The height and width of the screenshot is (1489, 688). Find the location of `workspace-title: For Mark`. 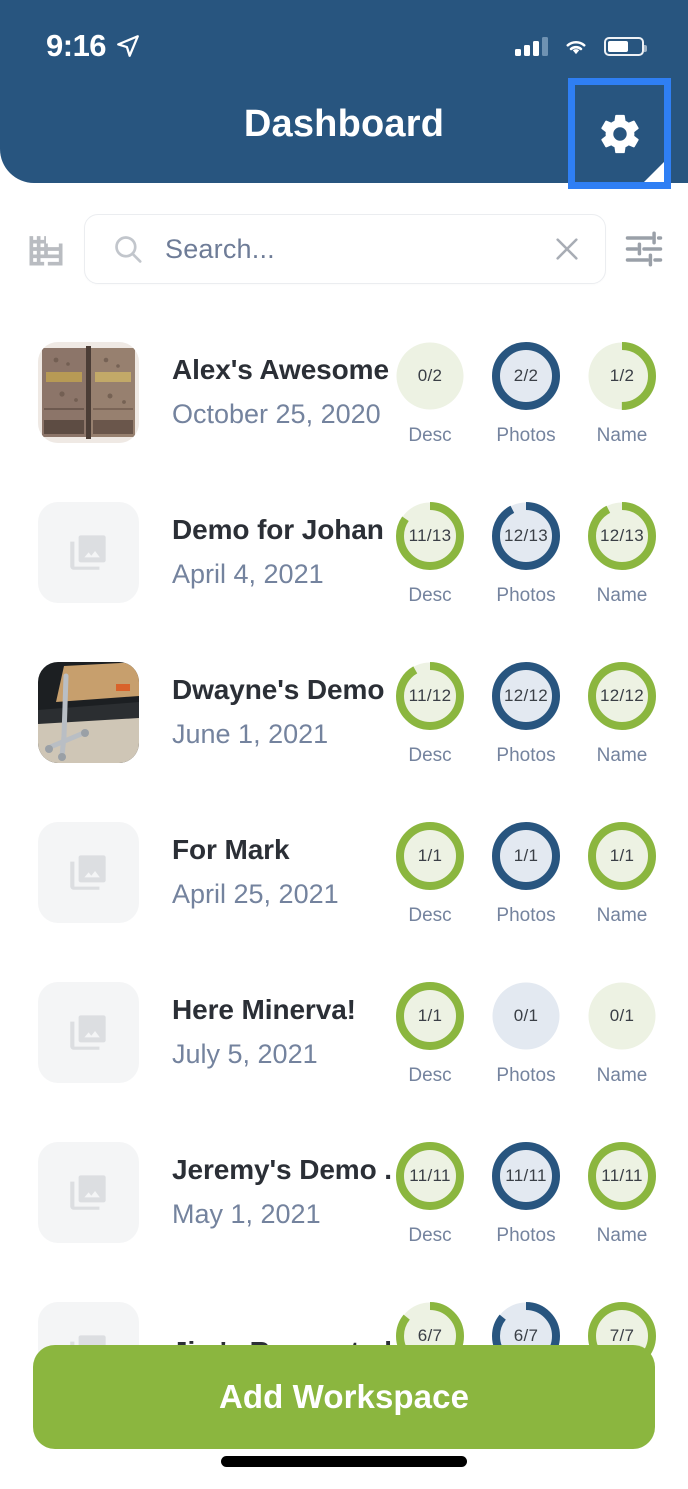

workspace-title: For Mark is located at coordinates (231, 849).